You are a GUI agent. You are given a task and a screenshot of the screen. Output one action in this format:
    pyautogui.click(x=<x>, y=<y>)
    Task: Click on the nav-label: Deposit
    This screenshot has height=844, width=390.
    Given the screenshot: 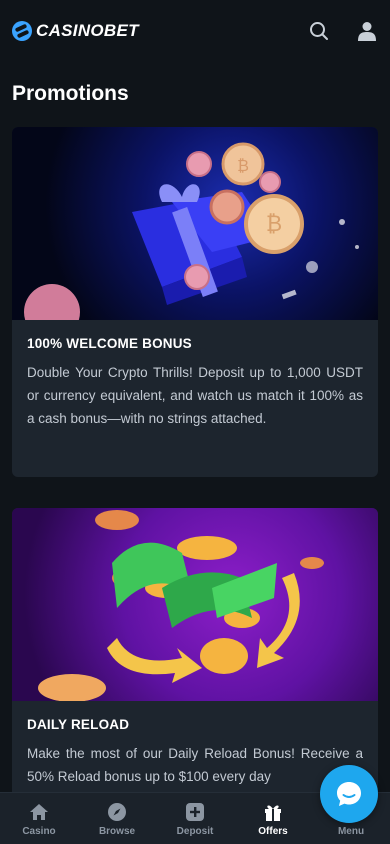 What is the action you would take?
    pyautogui.click(x=195, y=831)
    